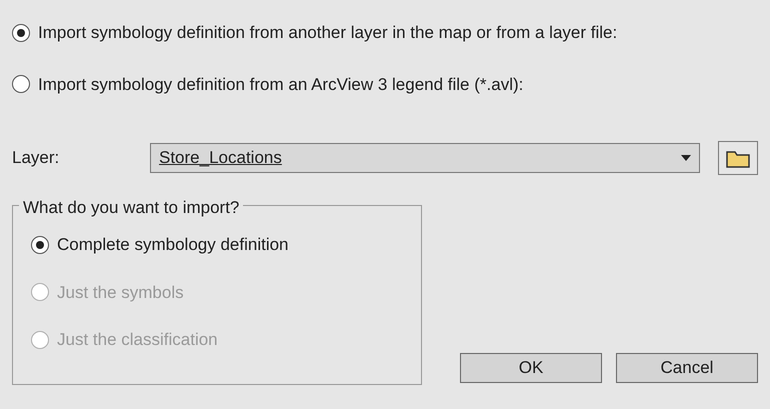  I want to click on layer-label: Layer:, so click(36, 158).